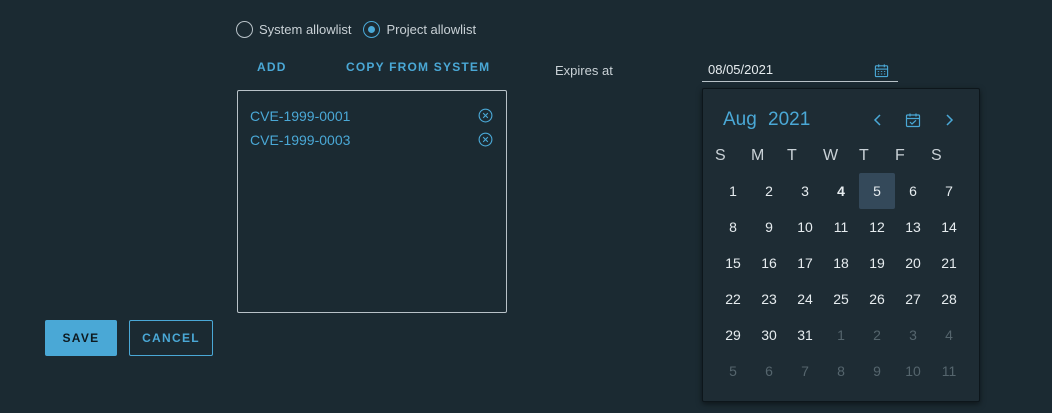  Describe the element at coordinates (913, 120) in the screenshot. I see `calendar-check-icon` at that location.